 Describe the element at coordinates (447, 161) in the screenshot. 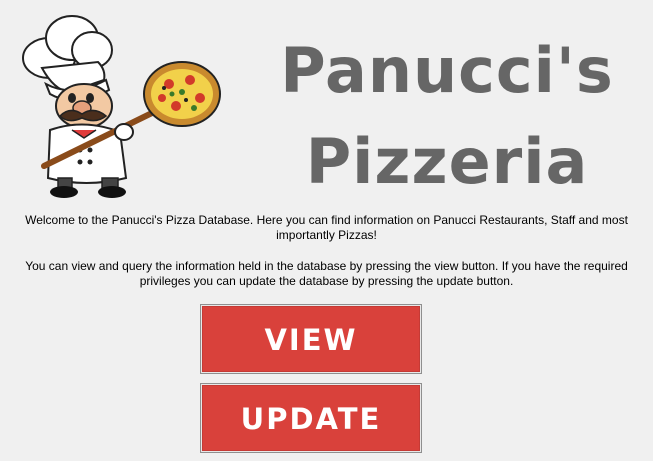

I see `brand-title-line2: Pizzeria` at that location.